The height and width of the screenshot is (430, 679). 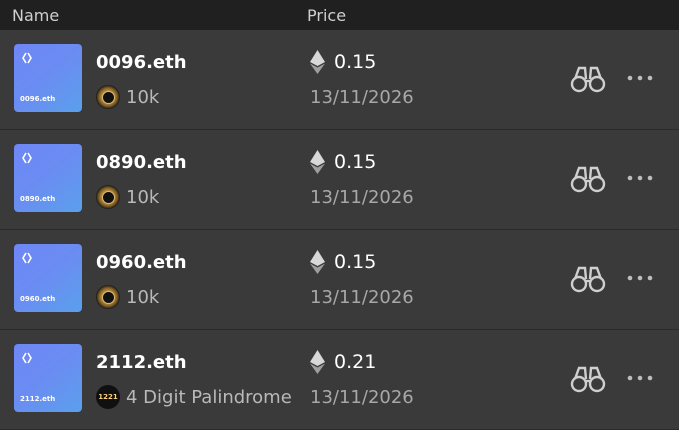 What do you see at coordinates (38, 399) in the screenshot?
I see `thumbnail-label: 2112.eth` at bounding box center [38, 399].